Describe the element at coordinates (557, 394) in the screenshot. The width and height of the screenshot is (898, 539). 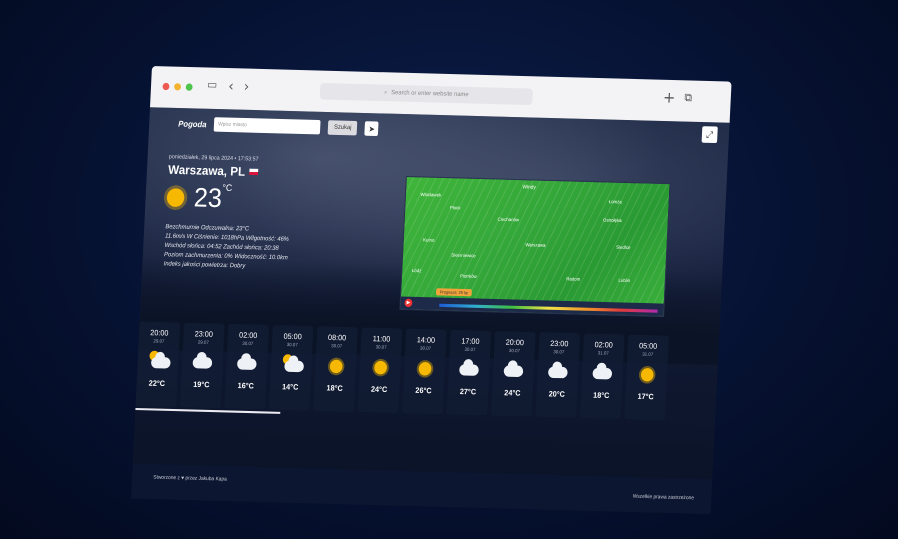
I see `forecast-temp: 20°C` at that location.